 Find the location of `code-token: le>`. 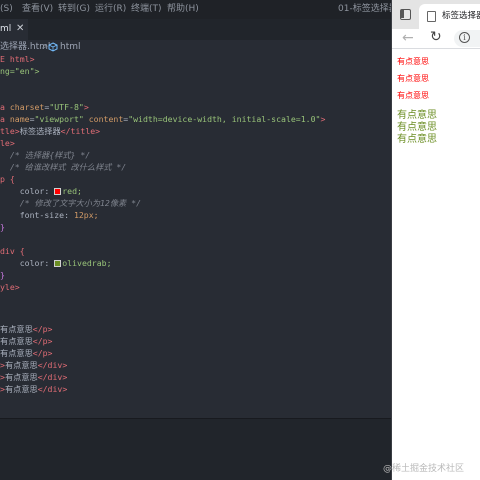

code-token: le> is located at coordinates (7, 143).